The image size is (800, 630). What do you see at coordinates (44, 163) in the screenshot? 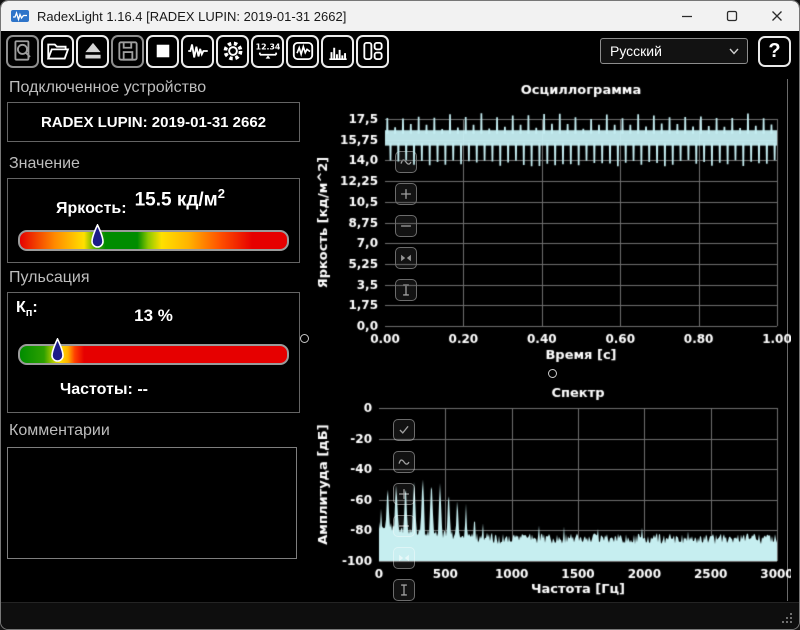
I see `value-section-label: Значение` at bounding box center [44, 163].